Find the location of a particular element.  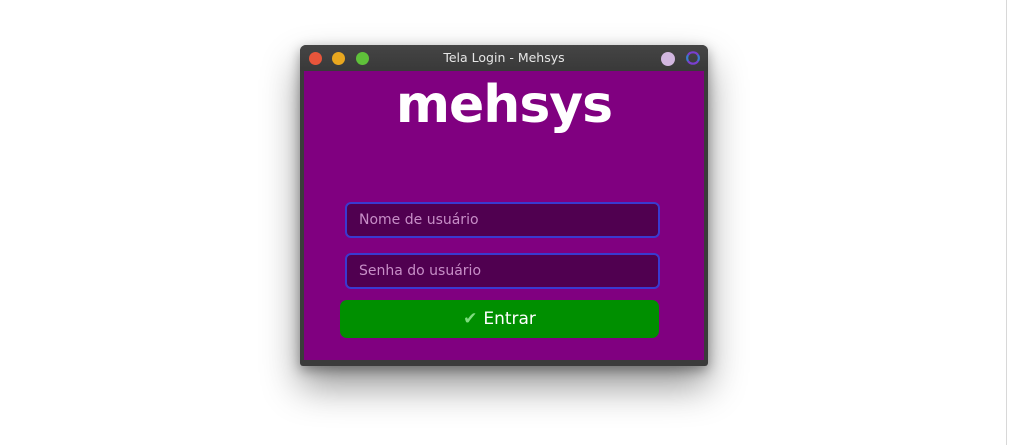

window-title: Tela Login - Mehsys is located at coordinates (504, 57).